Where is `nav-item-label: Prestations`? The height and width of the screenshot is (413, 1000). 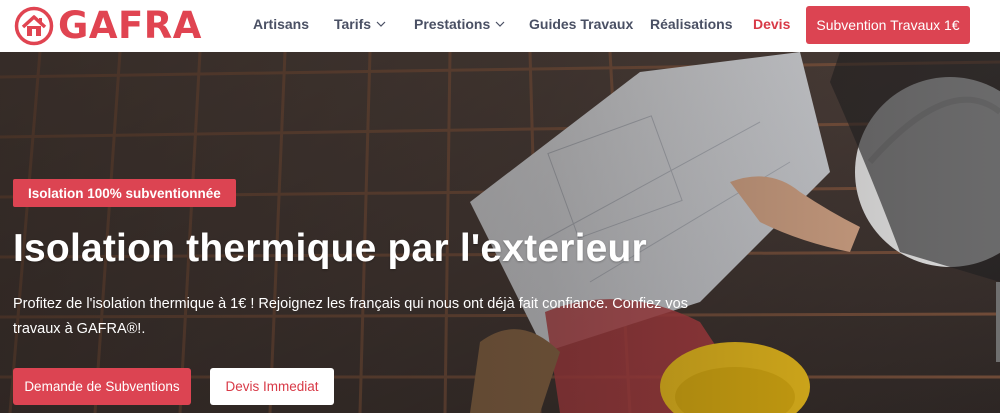
nav-item-label: Prestations is located at coordinates (452, 24).